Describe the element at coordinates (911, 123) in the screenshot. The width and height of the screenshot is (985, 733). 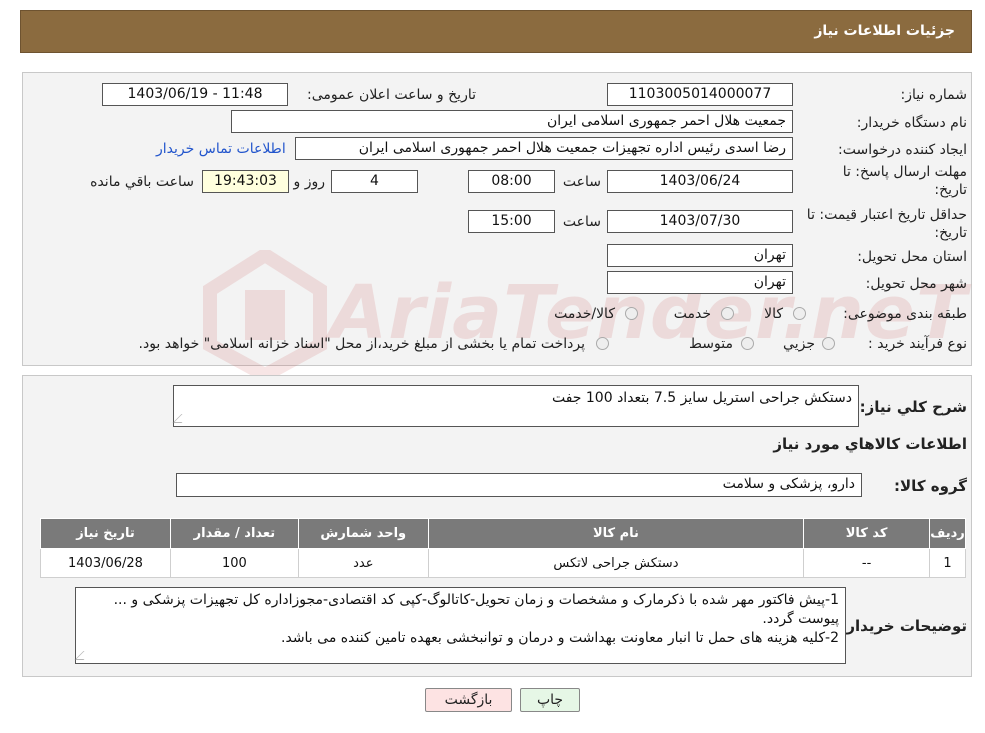
I see `buyer-org-label: نام دستگاه خریدار:` at that location.